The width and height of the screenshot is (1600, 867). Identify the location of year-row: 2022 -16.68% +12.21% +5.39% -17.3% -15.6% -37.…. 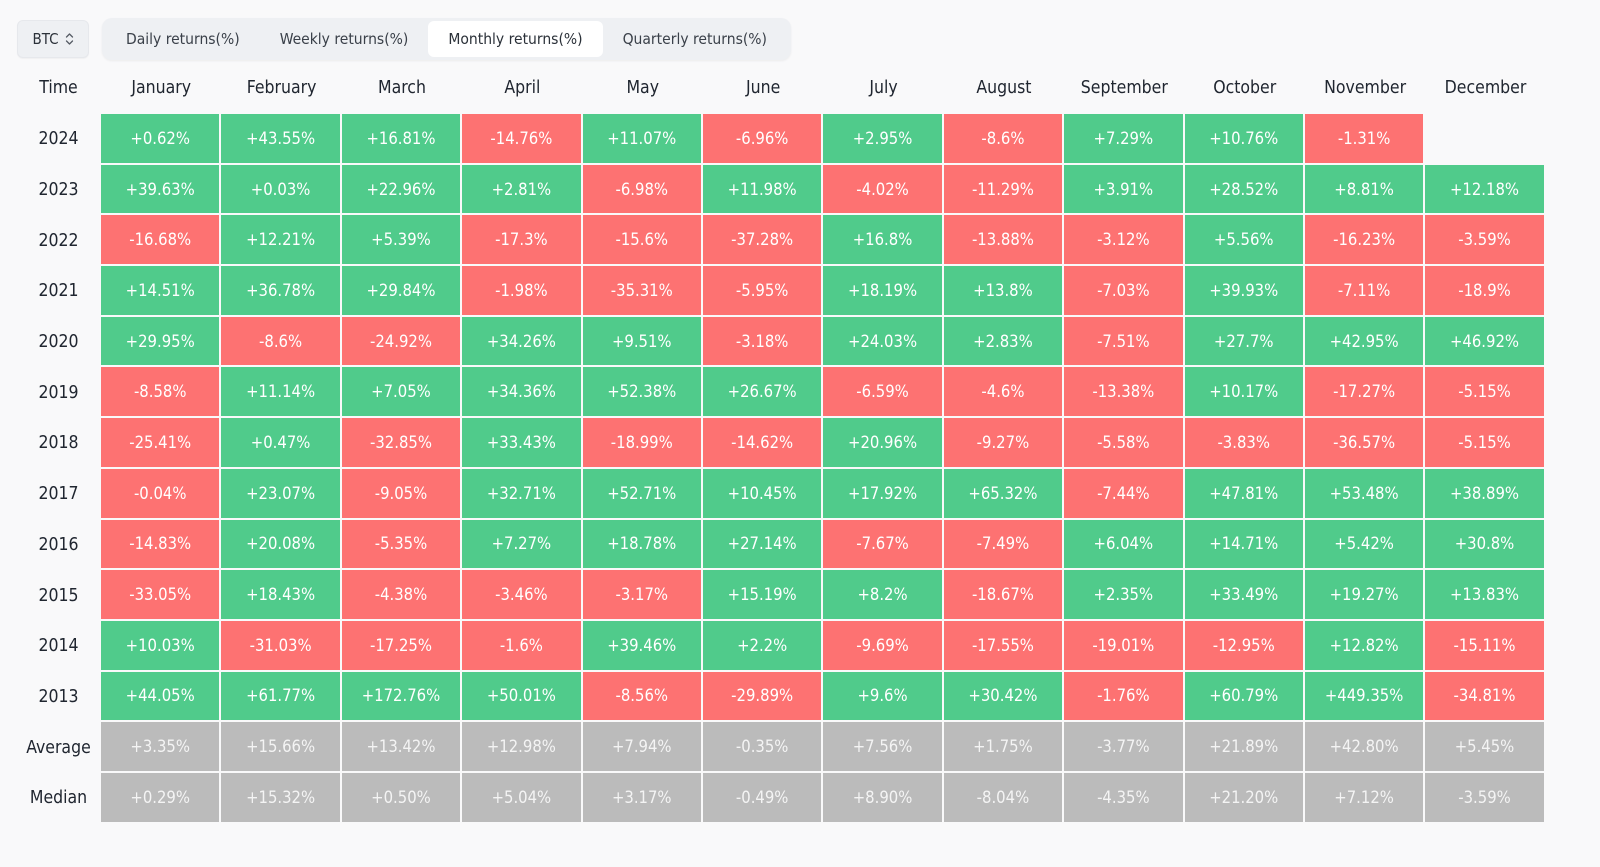
(773, 240).